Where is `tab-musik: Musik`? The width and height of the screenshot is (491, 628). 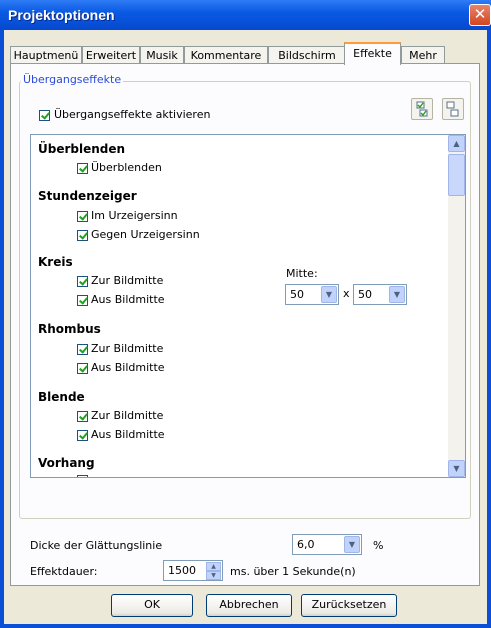 tab-musik: Musik is located at coordinates (162, 55).